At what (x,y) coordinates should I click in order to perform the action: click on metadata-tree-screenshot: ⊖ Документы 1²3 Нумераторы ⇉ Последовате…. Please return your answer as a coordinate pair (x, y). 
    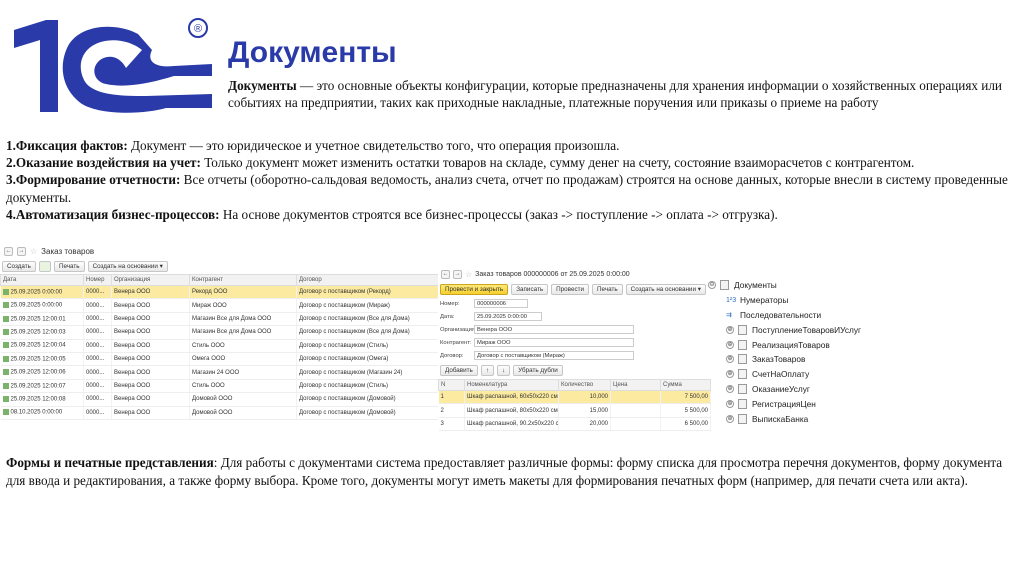
    Looking at the image, I should click on (788, 357).